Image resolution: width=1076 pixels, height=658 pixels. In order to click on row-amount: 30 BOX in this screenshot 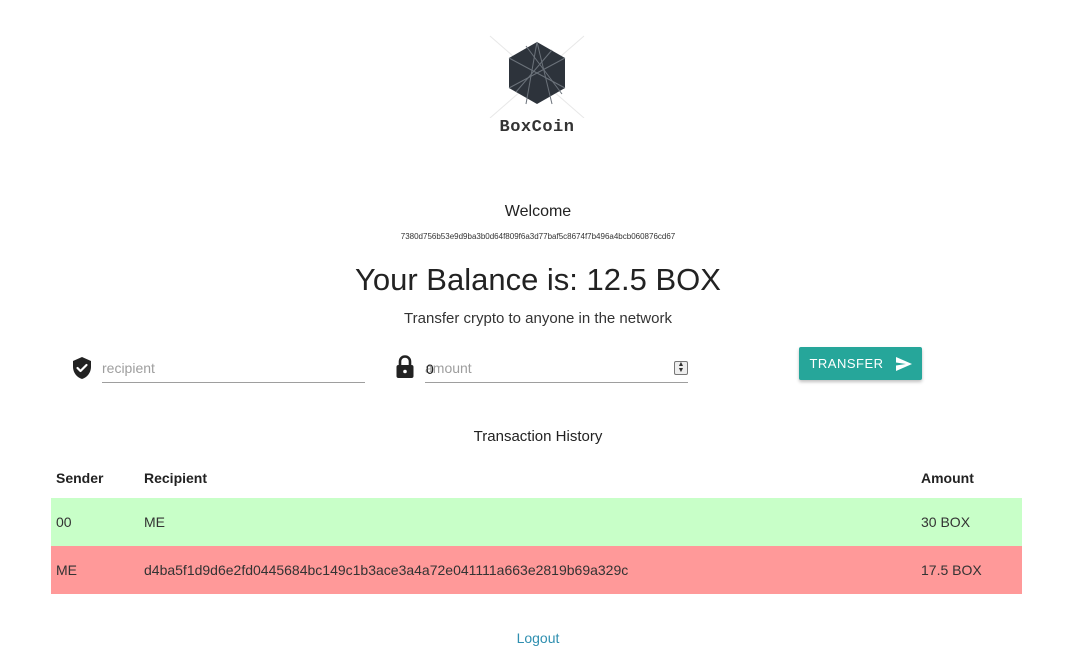, I will do `click(946, 522)`.